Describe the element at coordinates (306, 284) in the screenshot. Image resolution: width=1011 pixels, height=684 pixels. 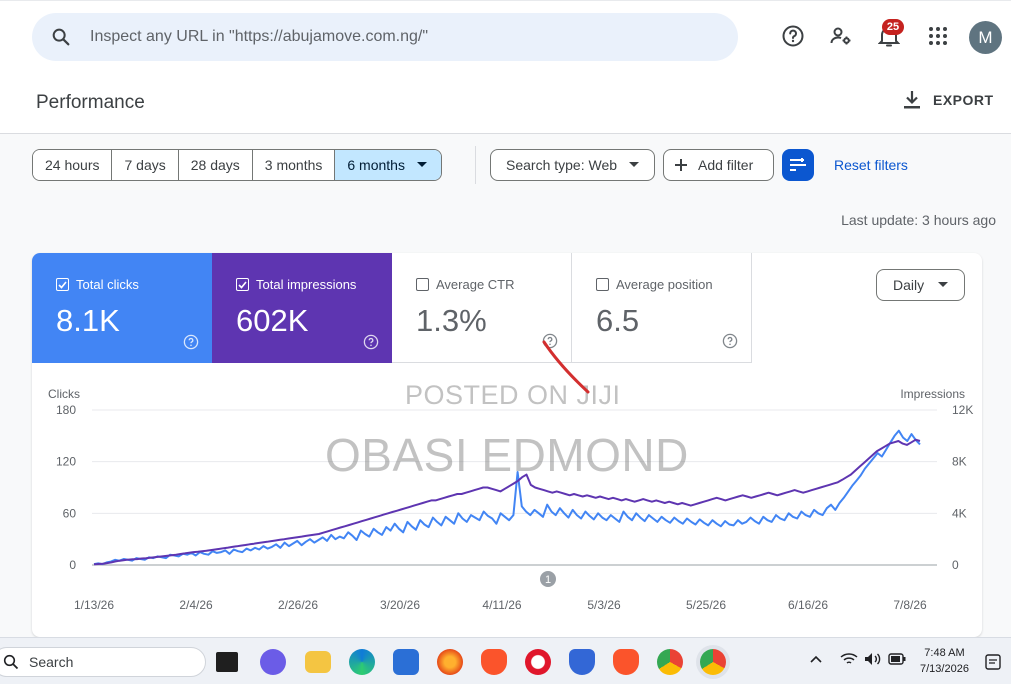
I see `metric-label: Total impressions` at that location.